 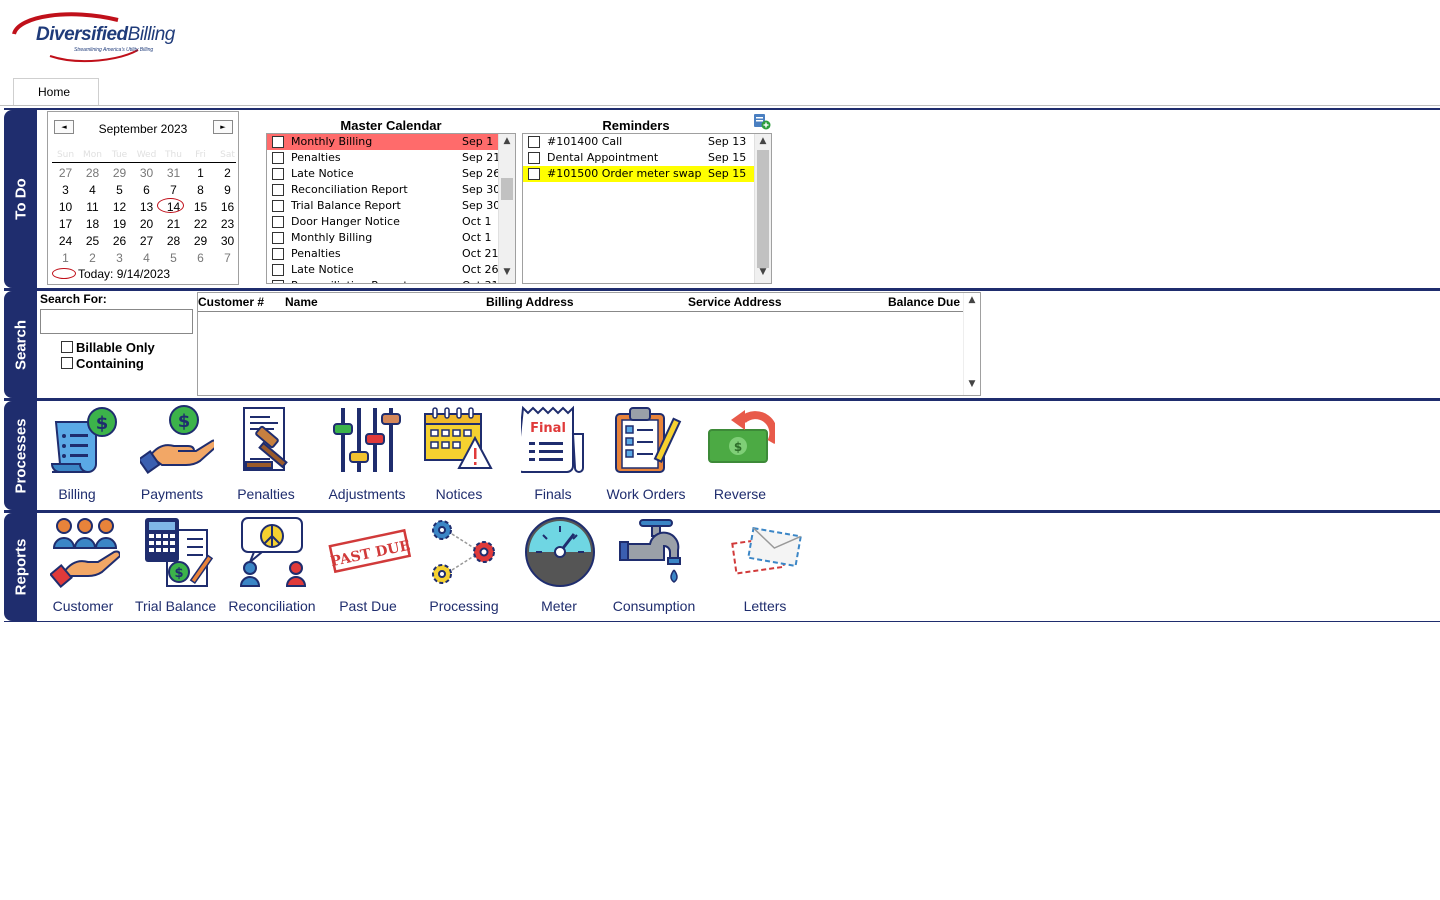 I want to click on finals-button: Final Finals, so click(x=552, y=454).